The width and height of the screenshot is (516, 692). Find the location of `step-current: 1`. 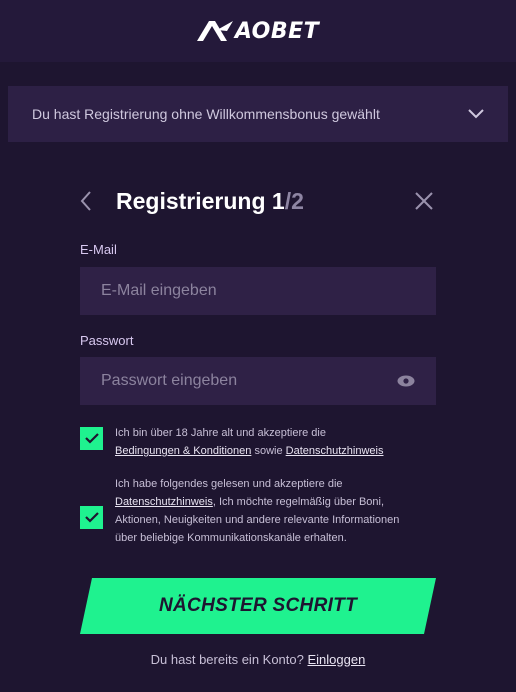

step-current: 1 is located at coordinates (278, 200).